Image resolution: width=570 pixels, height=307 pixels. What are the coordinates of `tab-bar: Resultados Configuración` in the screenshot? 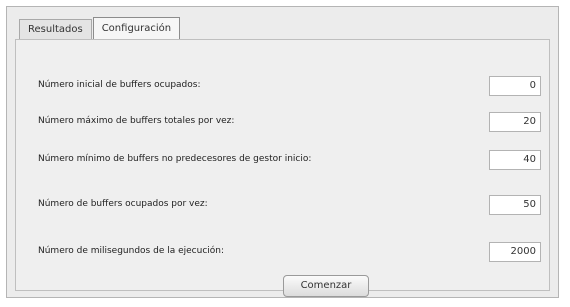 It's located at (100, 28).